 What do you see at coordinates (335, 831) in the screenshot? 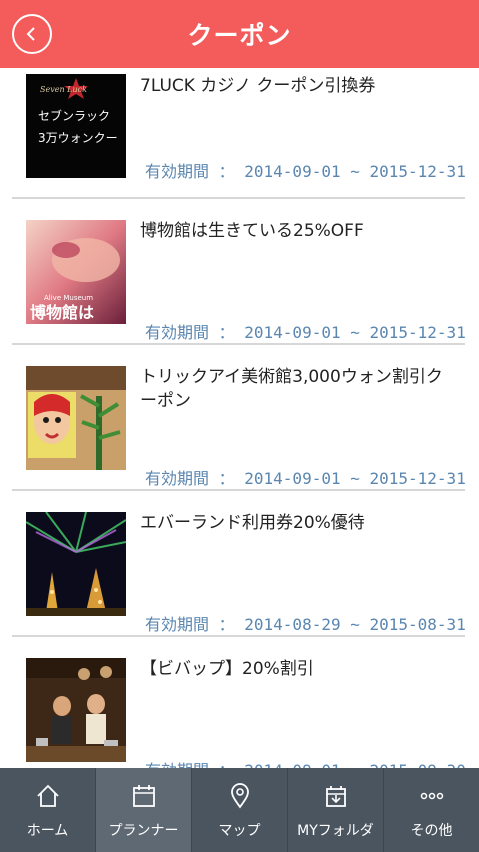
I see `tab-label: MYフォルダ` at bounding box center [335, 831].